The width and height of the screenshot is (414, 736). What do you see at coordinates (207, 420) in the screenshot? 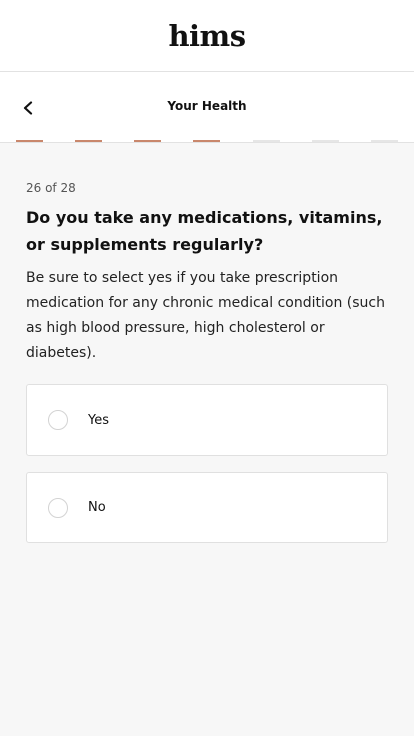
I see `option-yes: Yes` at bounding box center [207, 420].